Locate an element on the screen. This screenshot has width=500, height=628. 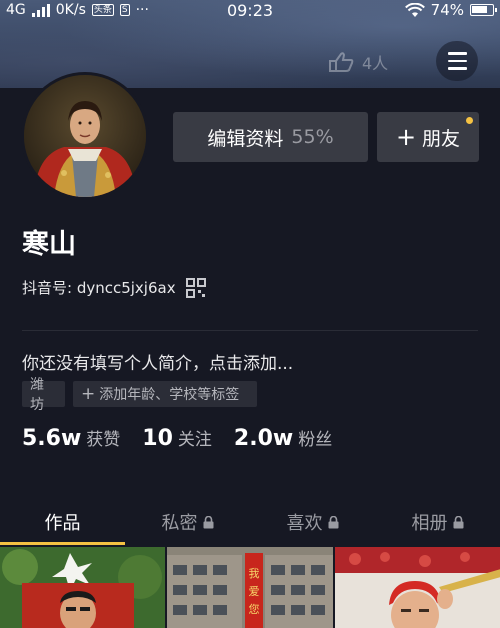
status-bar: 4G 0K/s 头条 S ··· 09:23 74% is located at coordinates (250, 11).